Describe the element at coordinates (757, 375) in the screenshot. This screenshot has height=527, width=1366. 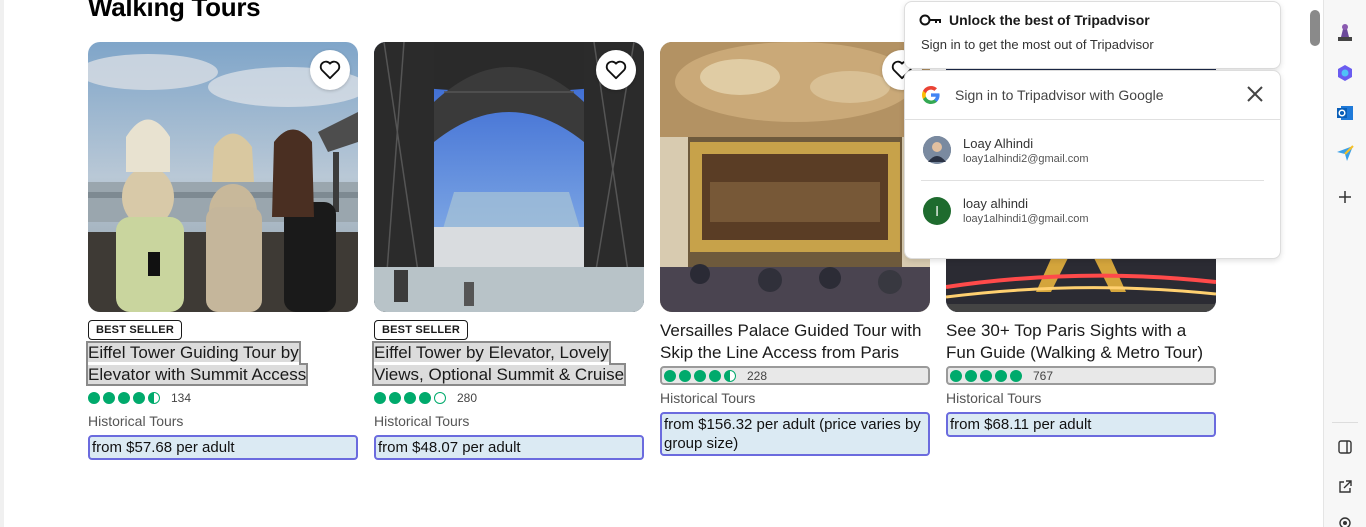
I see `review-count: 228` at that location.